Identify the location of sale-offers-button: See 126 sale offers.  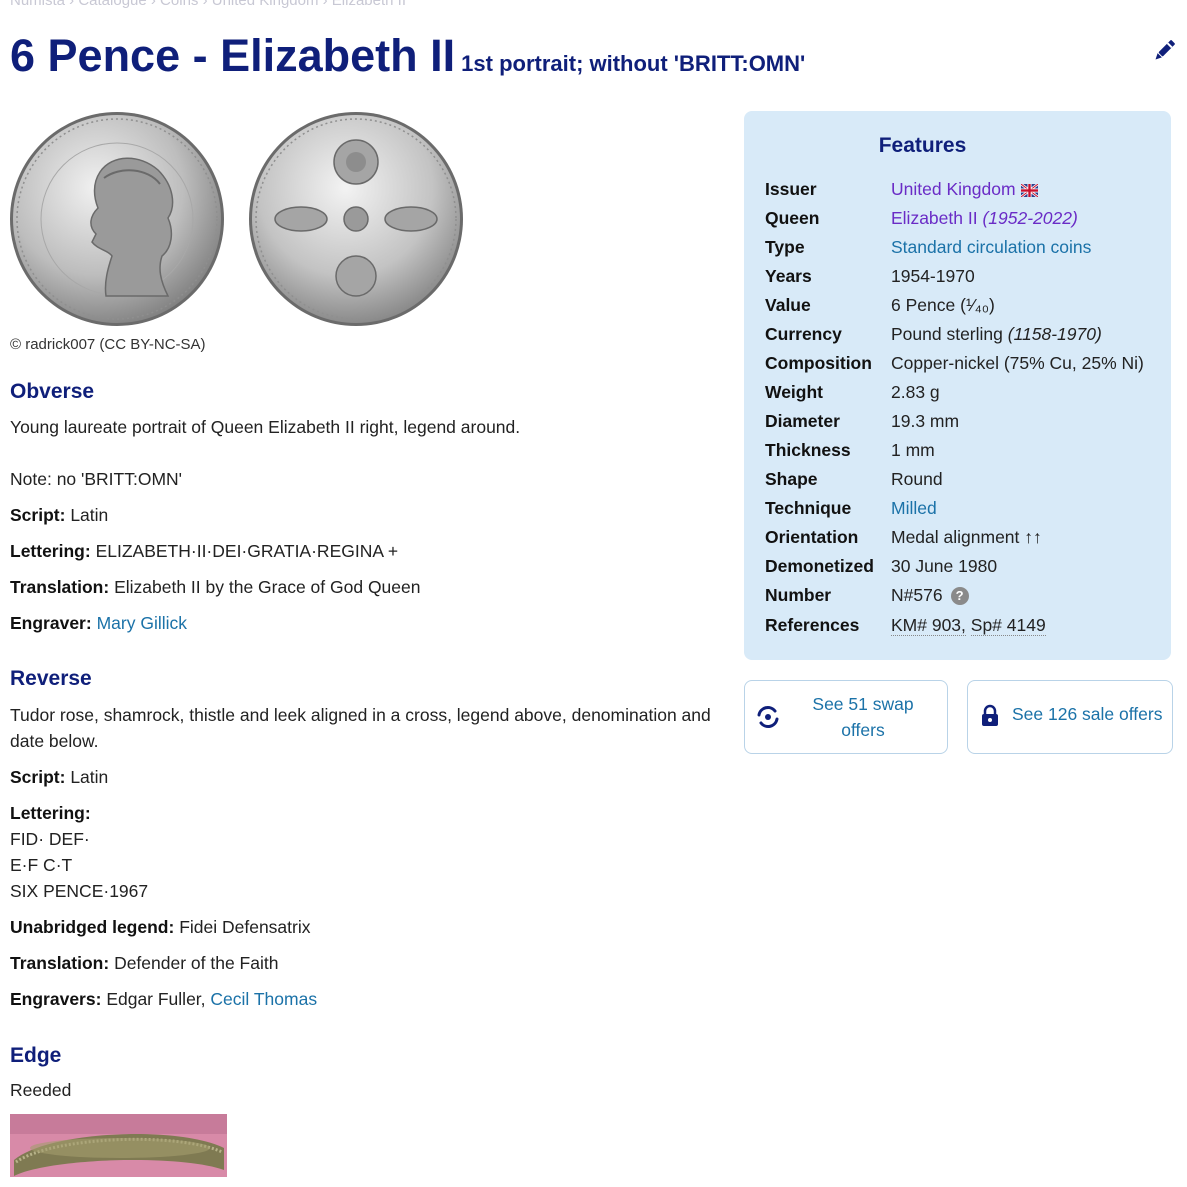
(1070, 717).